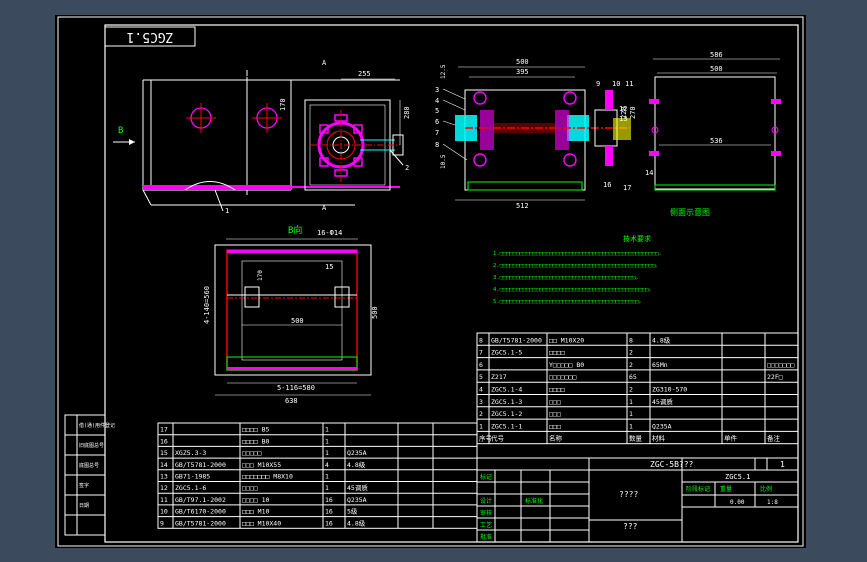 The height and width of the screenshot is (562, 867). I want to click on bom-cell: 8, so click(481, 340).